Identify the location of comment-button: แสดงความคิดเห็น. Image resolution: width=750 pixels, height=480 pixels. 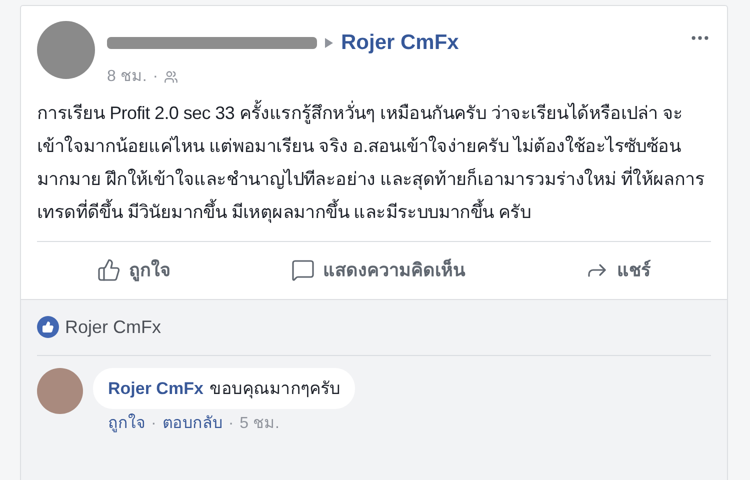
(378, 270).